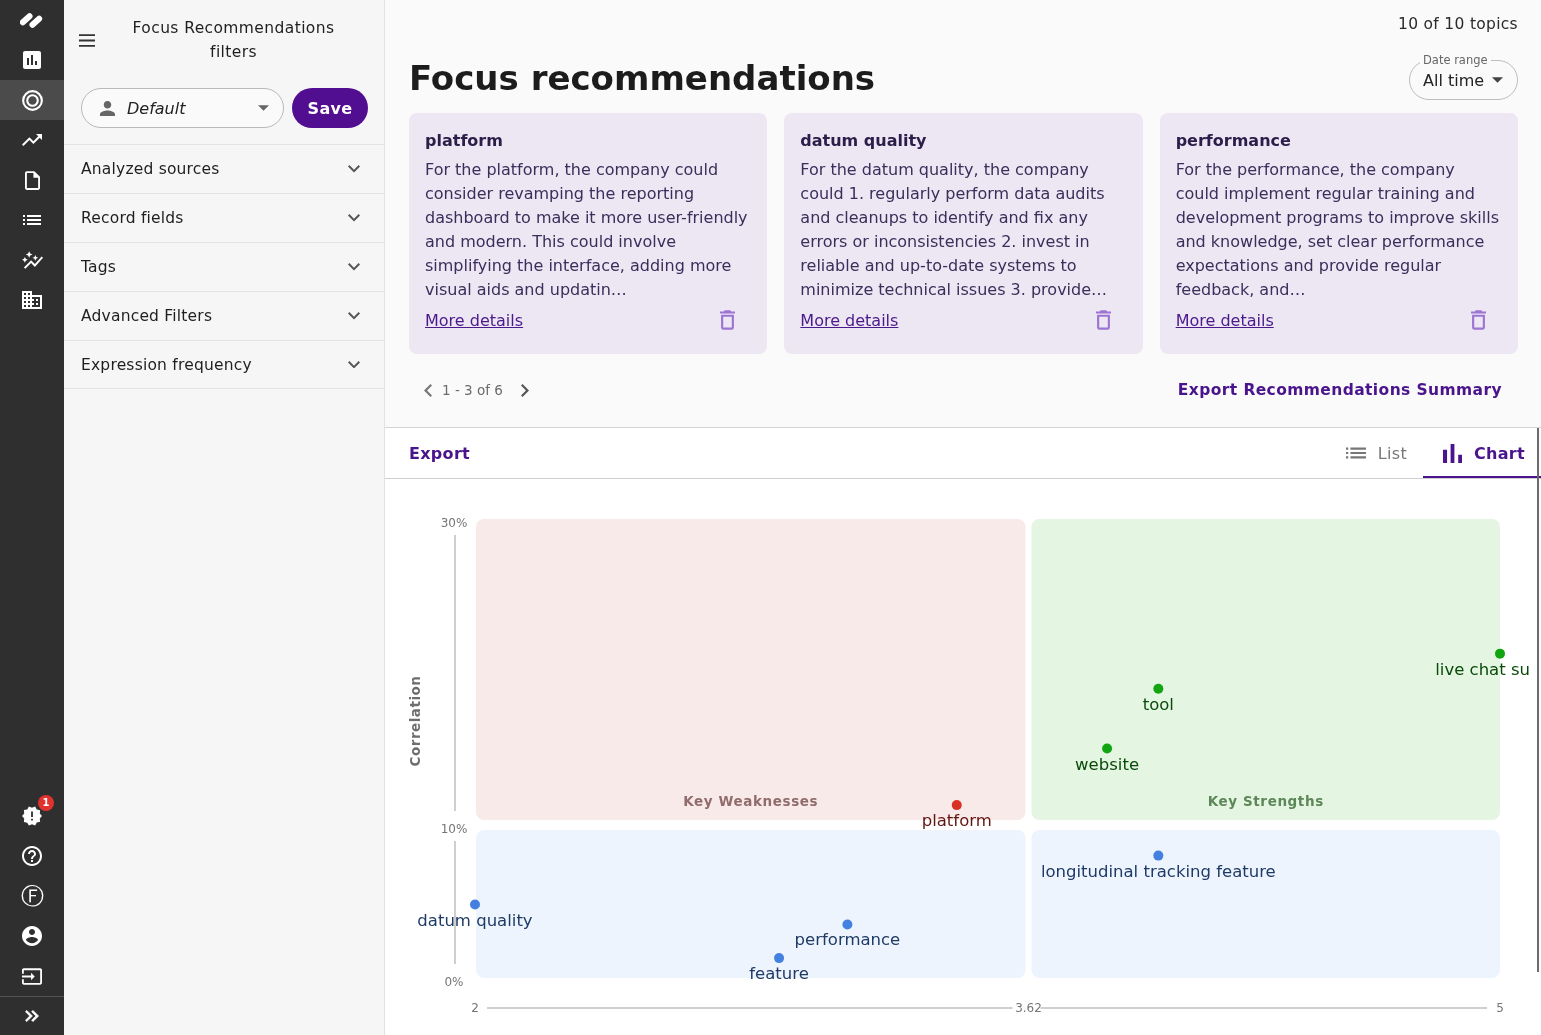 The height and width of the screenshot is (1035, 1541). I want to click on axis-tick-label: 0%, so click(454, 982).